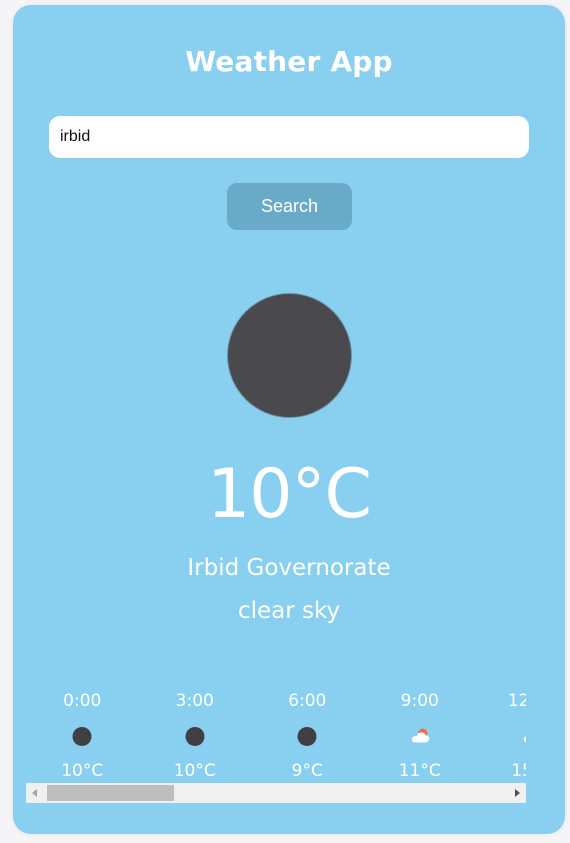 This screenshot has height=843, width=570. What do you see at coordinates (289, 611) in the screenshot?
I see `weather-description: clear sky` at bounding box center [289, 611].